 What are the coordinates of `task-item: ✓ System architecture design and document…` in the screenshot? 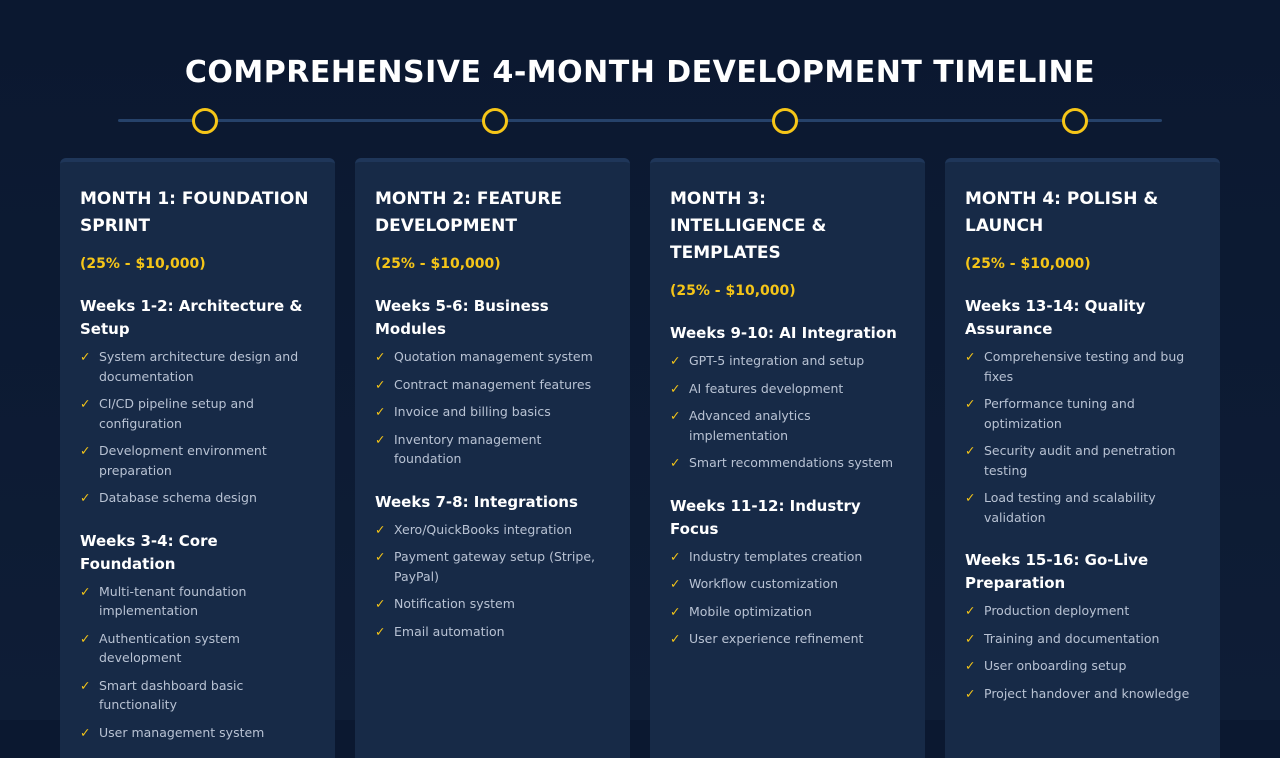 It's located at (197, 366).